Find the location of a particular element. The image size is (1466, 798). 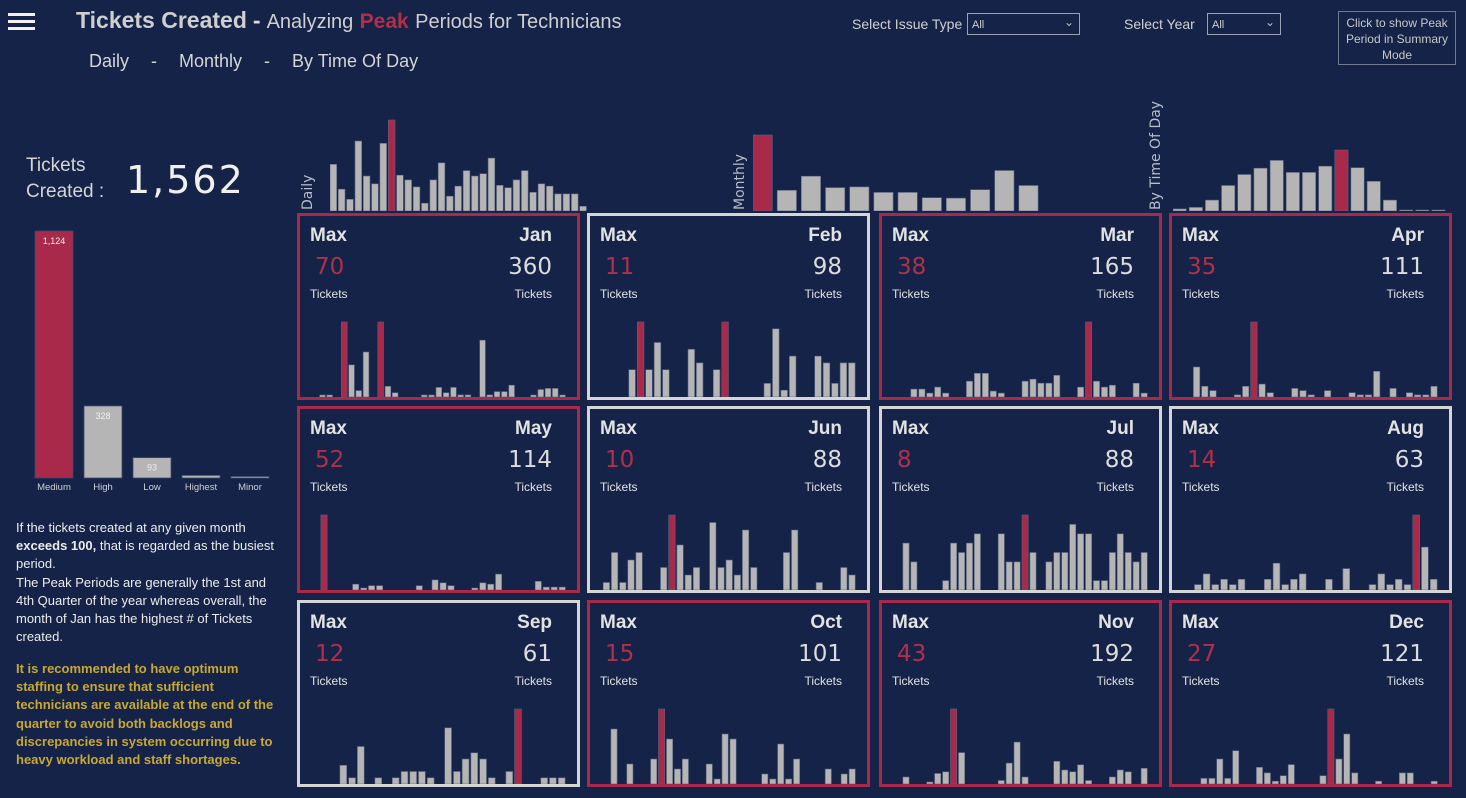

month-card-oct: Max Oct 15 101 Tickets Tickets is located at coordinates (728, 693).